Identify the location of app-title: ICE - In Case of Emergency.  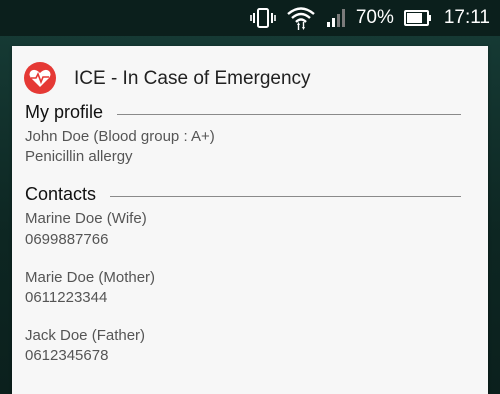
(192, 78).